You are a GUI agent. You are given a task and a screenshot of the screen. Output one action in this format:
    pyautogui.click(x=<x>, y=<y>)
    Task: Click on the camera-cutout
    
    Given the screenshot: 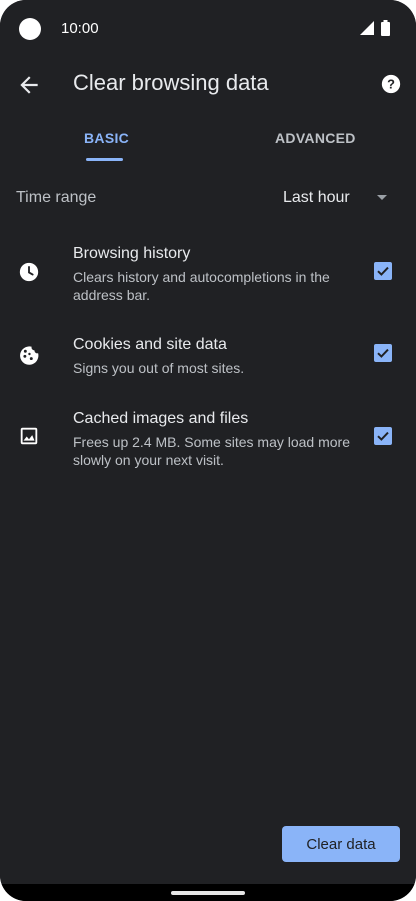 What is the action you would take?
    pyautogui.click(x=30, y=29)
    